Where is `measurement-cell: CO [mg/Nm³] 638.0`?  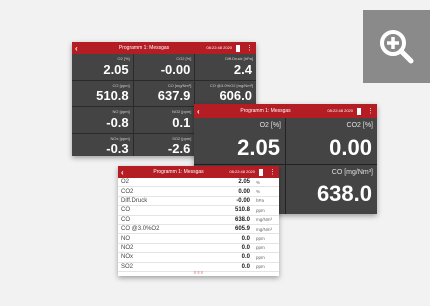 measurement-cell: CO [mg/Nm³] 638.0 is located at coordinates (331, 189).